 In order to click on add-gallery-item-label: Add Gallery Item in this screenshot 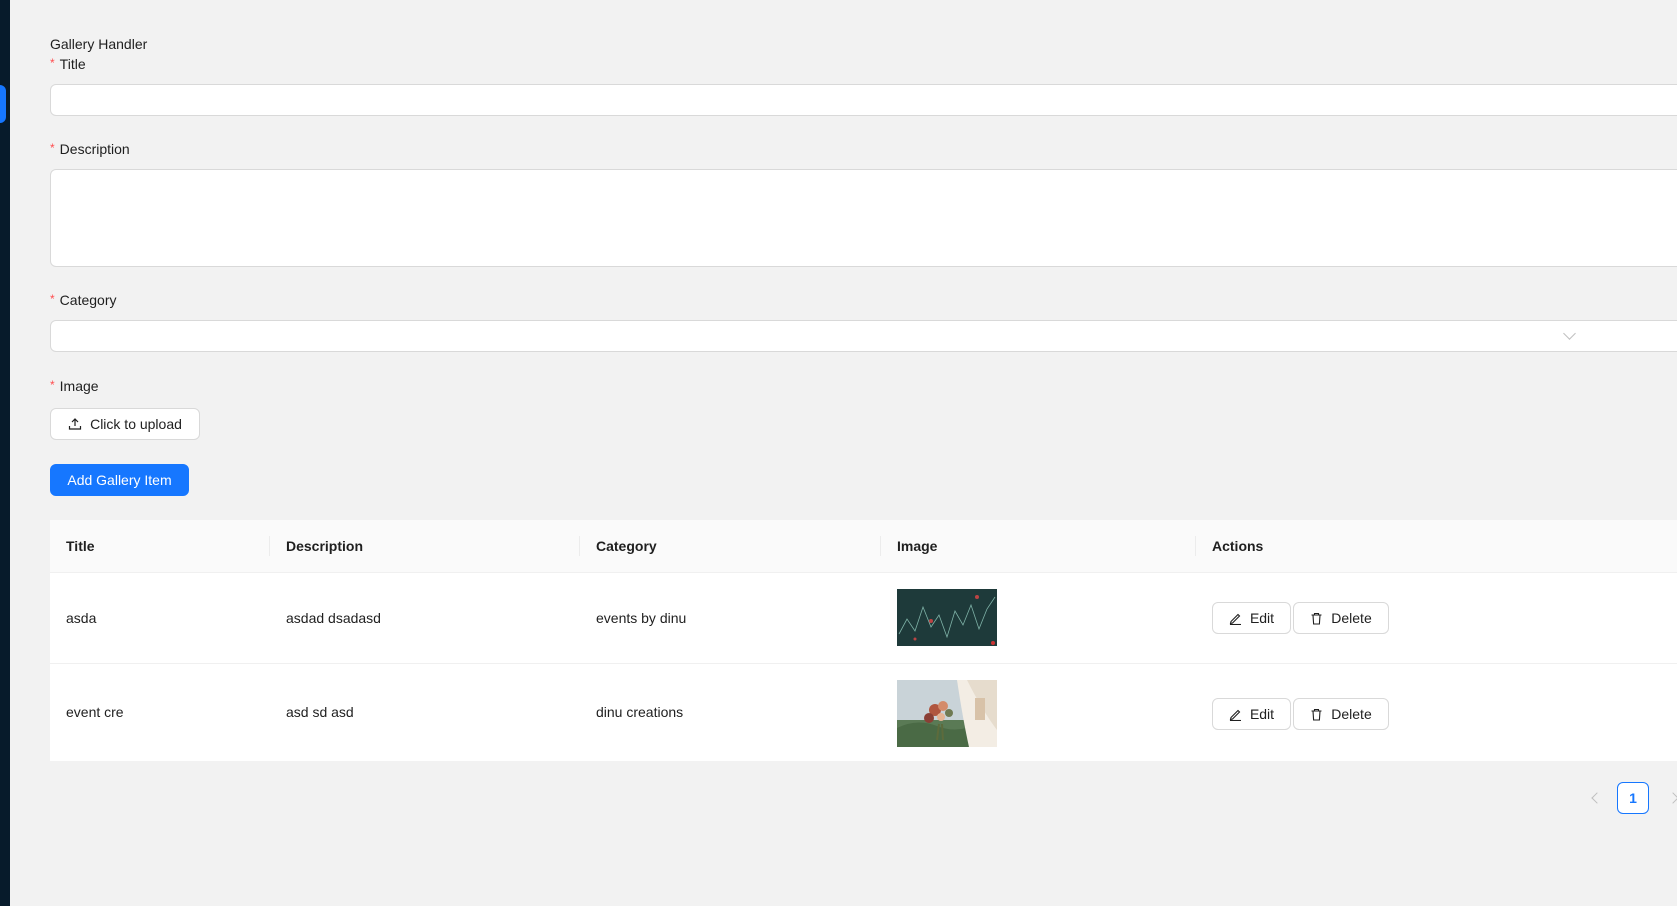, I will do `click(119, 480)`.